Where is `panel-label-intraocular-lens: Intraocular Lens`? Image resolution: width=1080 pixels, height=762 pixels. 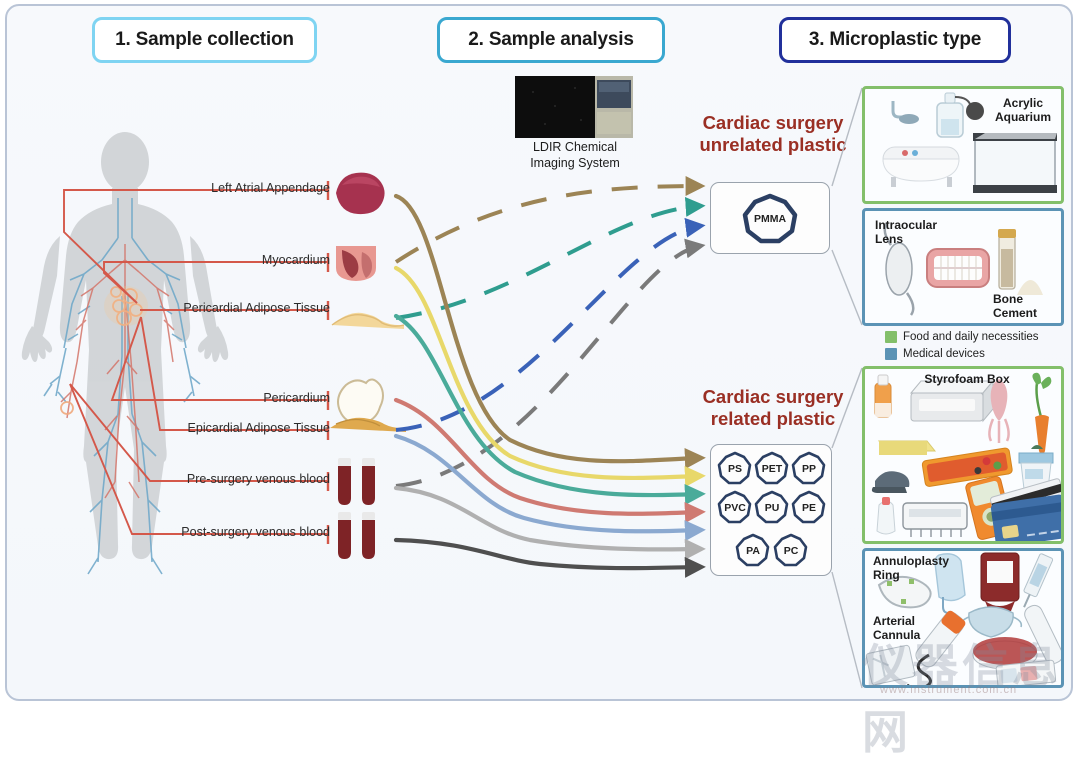 panel-label-intraocular-lens: Intraocular Lens is located at coordinates (906, 232).